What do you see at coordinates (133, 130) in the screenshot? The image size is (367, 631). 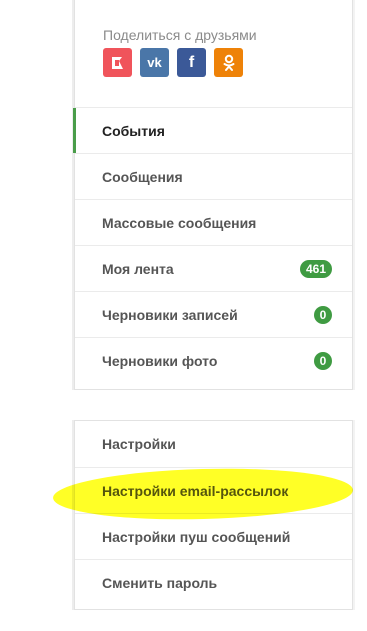 I see `menu-item-label: События` at bounding box center [133, 130].